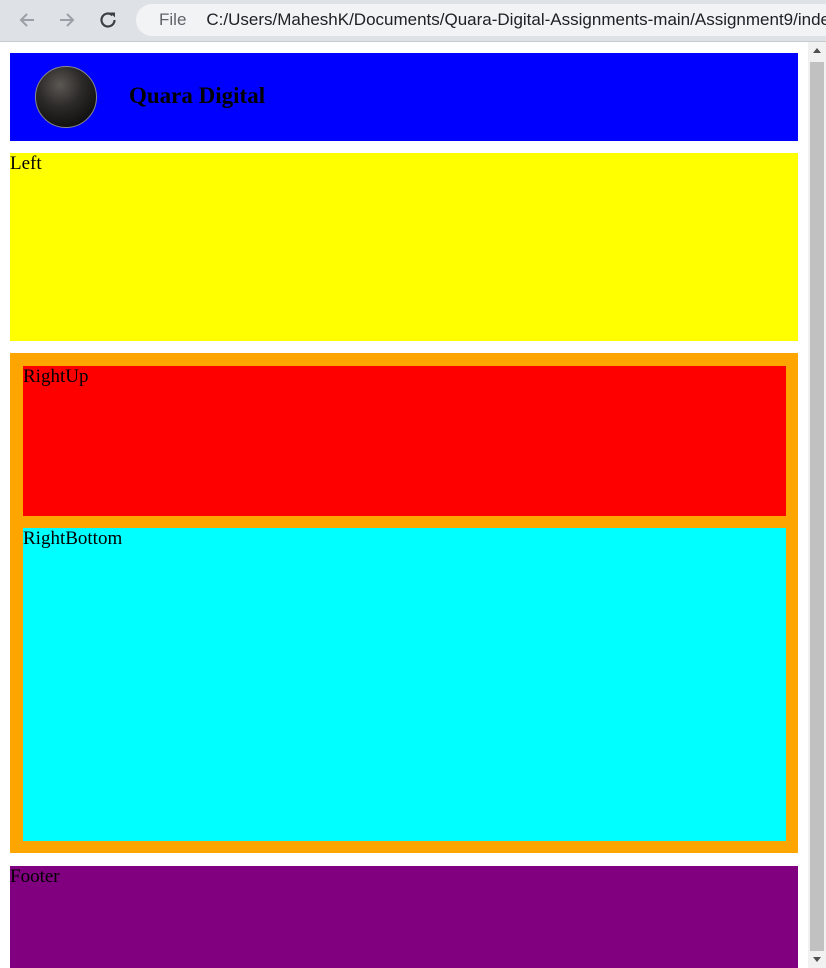 The height and width of the screenshot is (968, 826). I want to click on scrollbar-thumb, so click(817, 506).